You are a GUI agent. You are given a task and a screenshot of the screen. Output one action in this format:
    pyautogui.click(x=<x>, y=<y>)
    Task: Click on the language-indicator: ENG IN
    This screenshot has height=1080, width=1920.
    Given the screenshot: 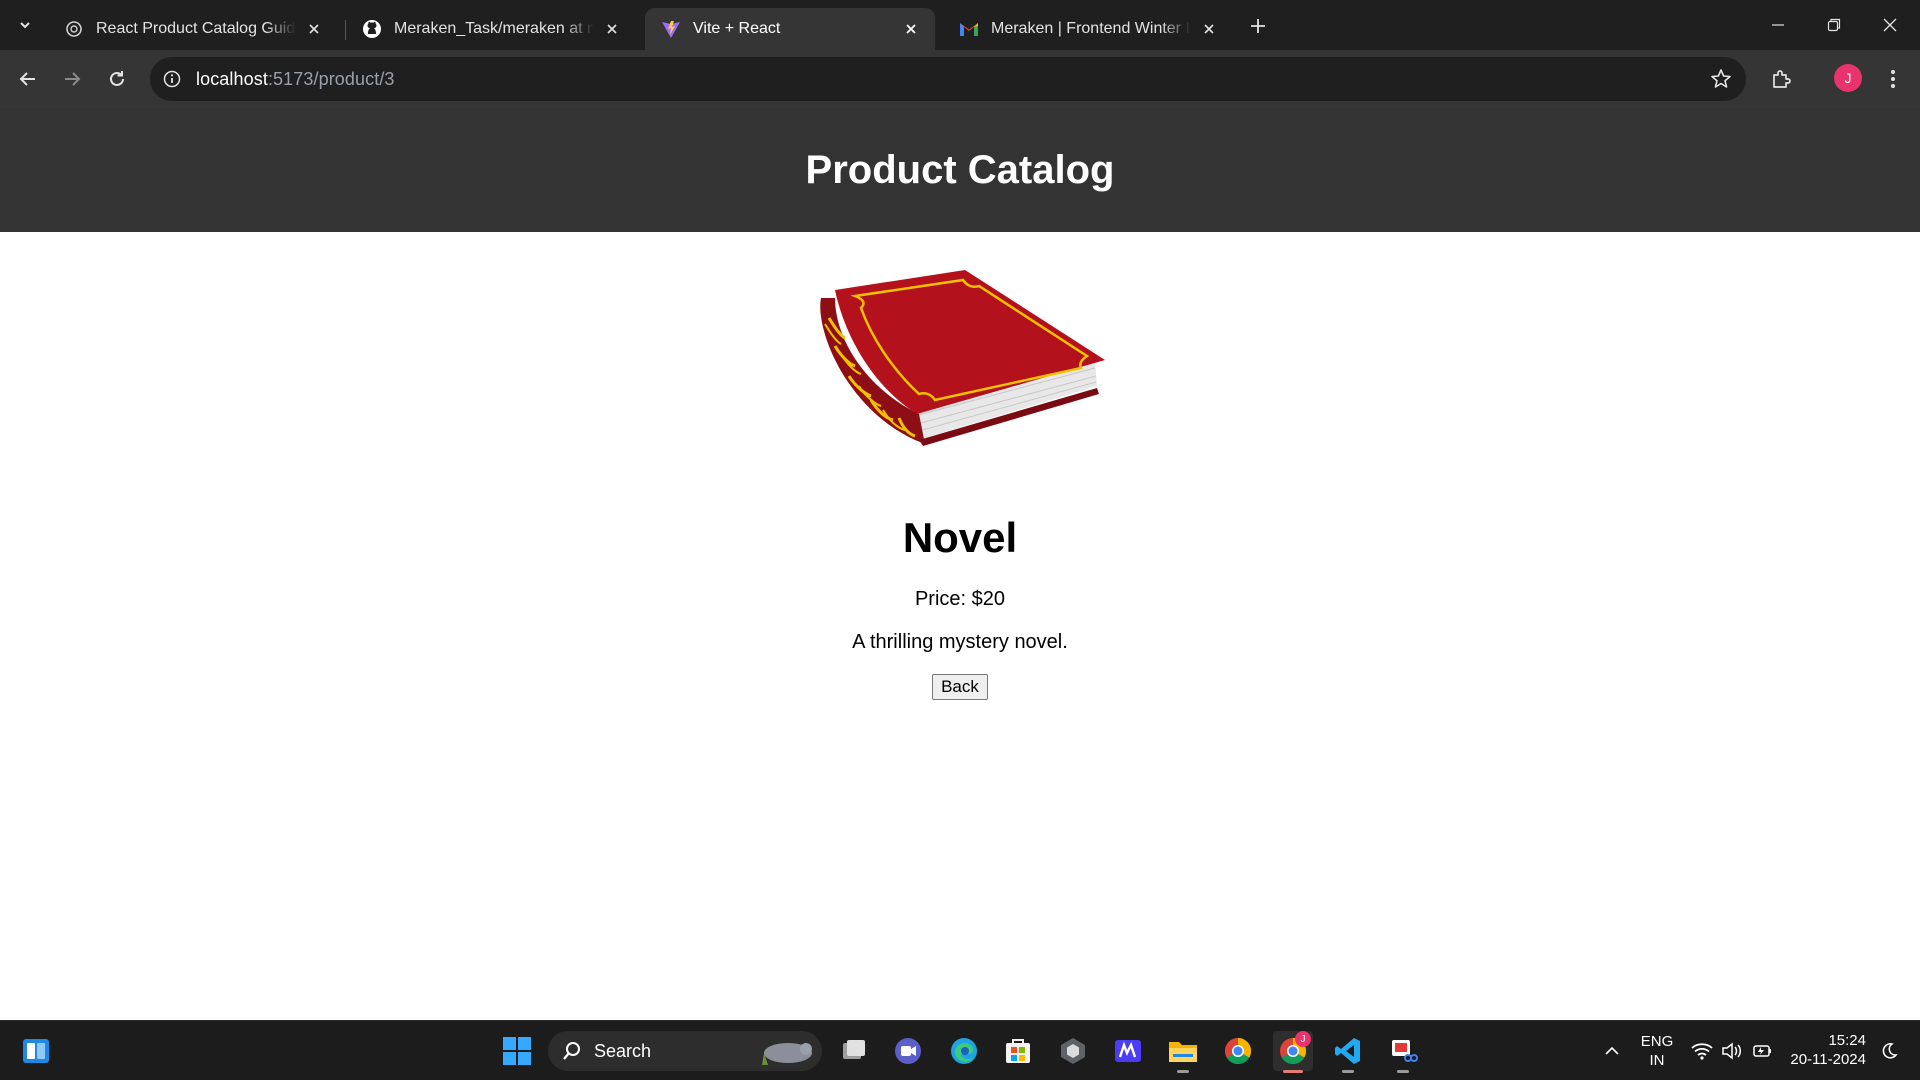 What is the action you would take?
    pyautogui.click(x=1657, y=1051)
    